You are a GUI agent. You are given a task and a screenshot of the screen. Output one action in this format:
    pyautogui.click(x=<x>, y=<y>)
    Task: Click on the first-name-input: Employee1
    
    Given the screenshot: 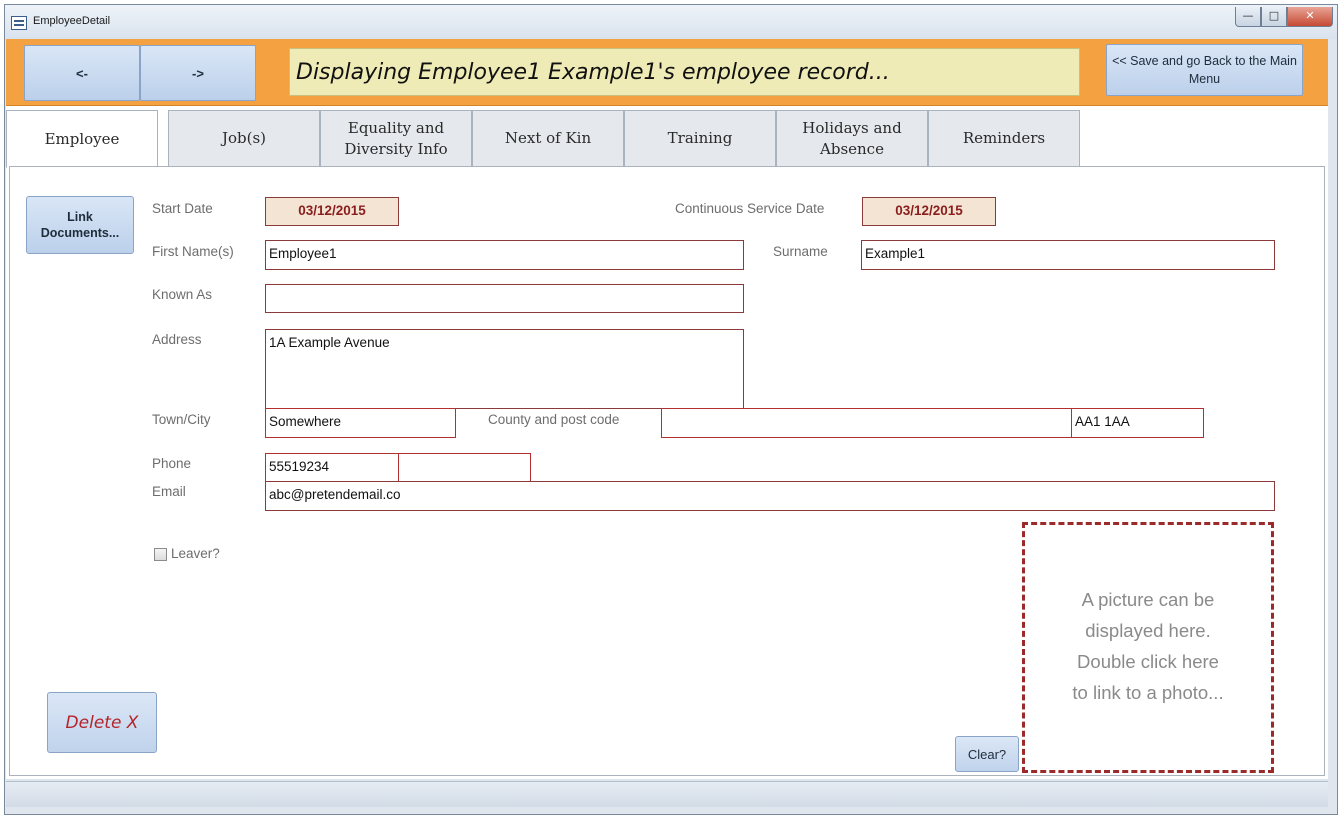 What is the action you would take?
    pyautogui.click(x=504, y=255)
    